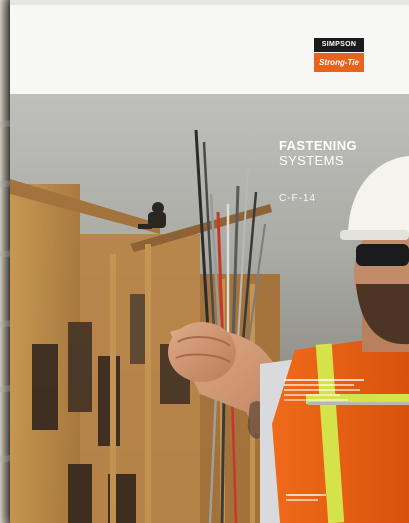 This screenshot has width=409, height=523. What do you see at coordinates (306, 497) in the screenshot?
I see `cover-footer-print` at bounding box center [306, 497].